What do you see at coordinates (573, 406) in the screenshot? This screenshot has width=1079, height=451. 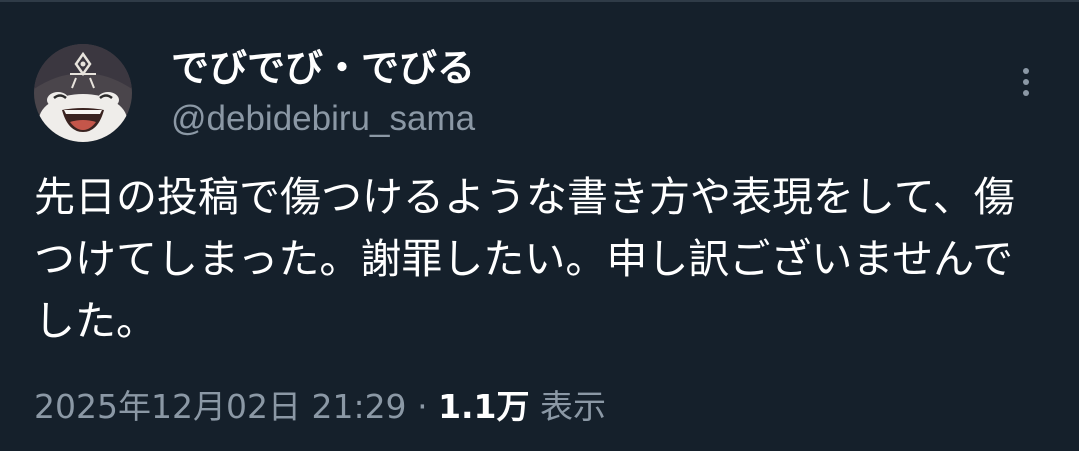 I see `views-label: 表示` at bounding box center [573, 406].